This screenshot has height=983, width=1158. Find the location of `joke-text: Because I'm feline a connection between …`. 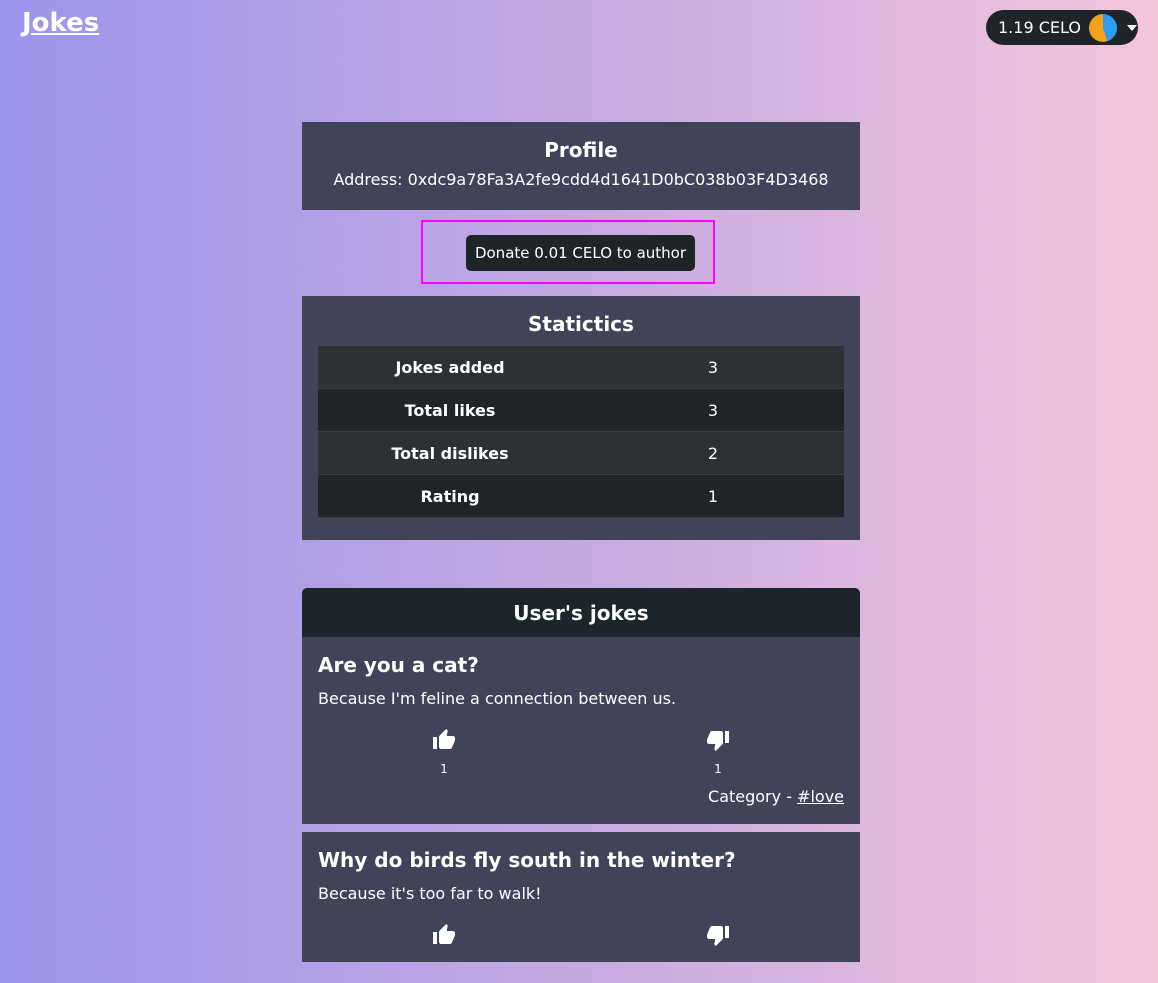

joke-text: Because I'm feline a connection between … is located at coordinates (497, 698).